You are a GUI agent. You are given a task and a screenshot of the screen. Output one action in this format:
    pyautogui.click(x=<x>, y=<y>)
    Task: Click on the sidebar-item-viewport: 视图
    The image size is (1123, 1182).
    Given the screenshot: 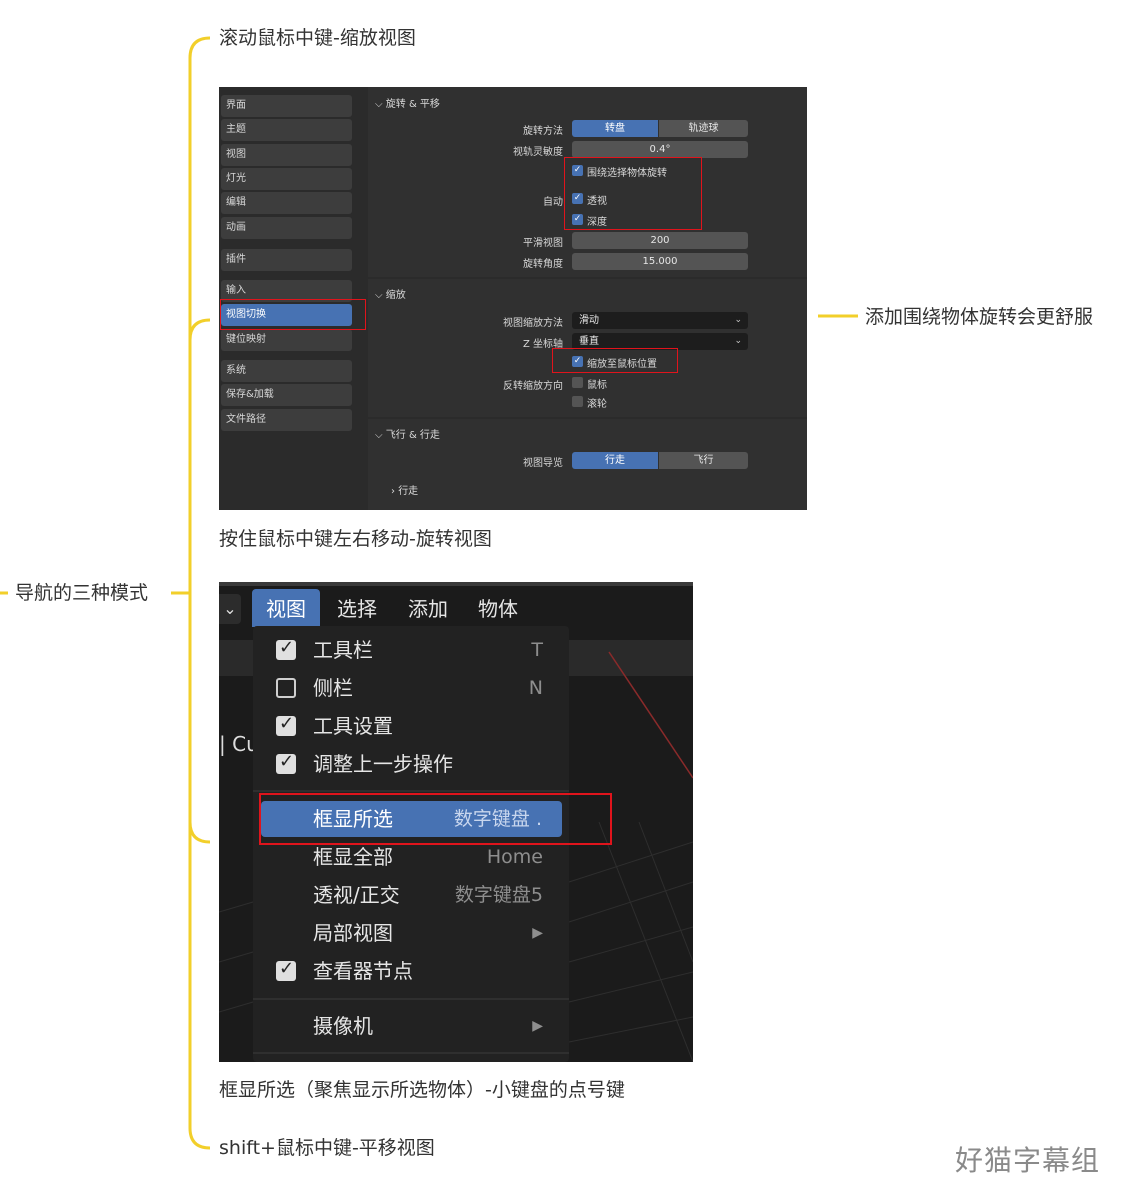 What is the action you would take?
    pyautogui.click(x=286, y=155)
    